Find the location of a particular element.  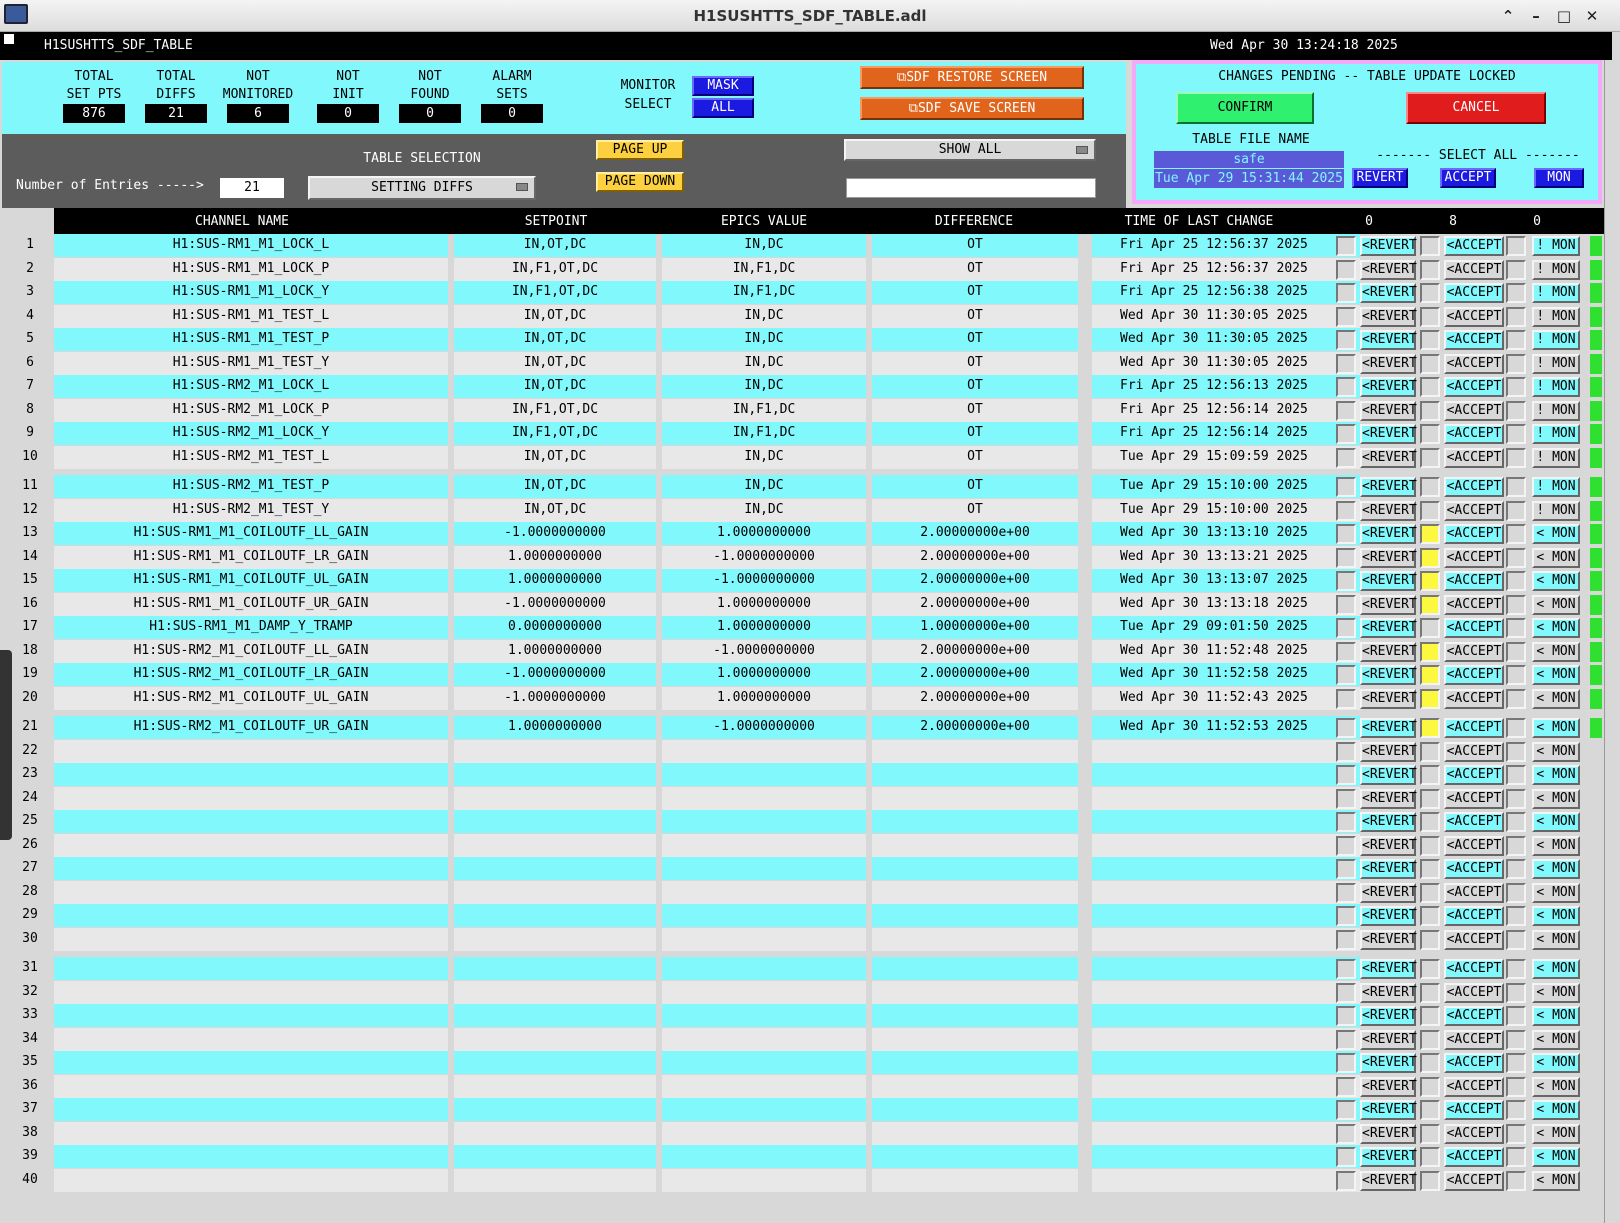

table-selection-dropdown: SETTING DIFFS is located at coordinates (422, 188).